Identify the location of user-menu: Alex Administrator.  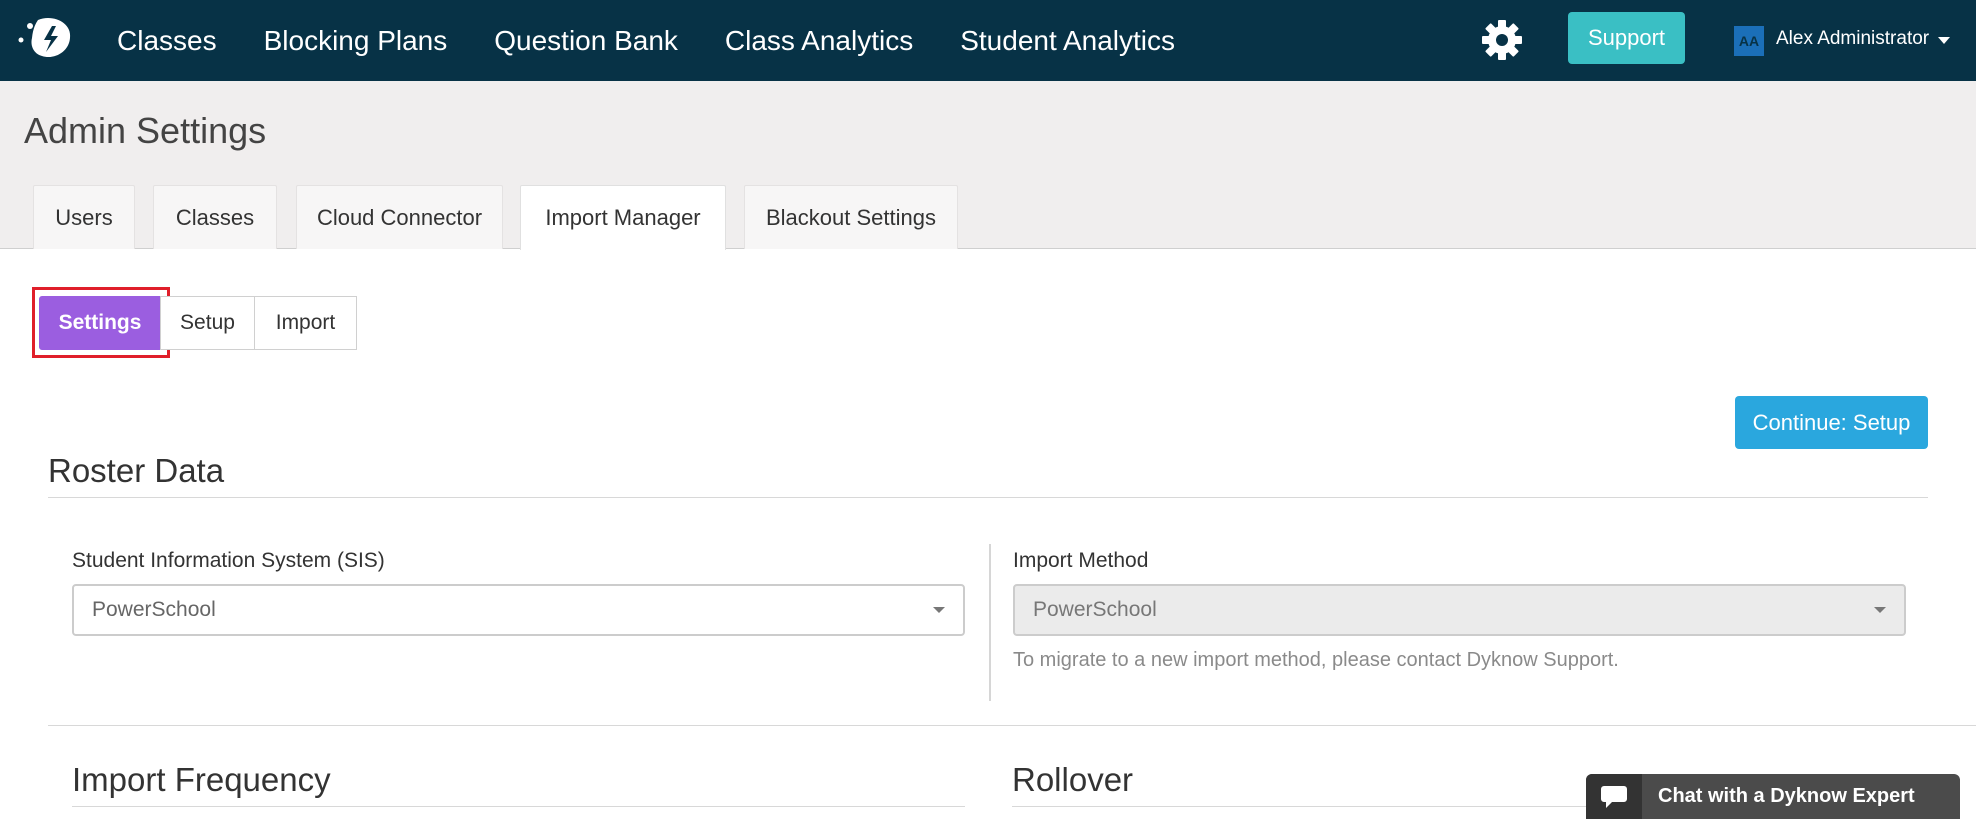
(1852, 39).